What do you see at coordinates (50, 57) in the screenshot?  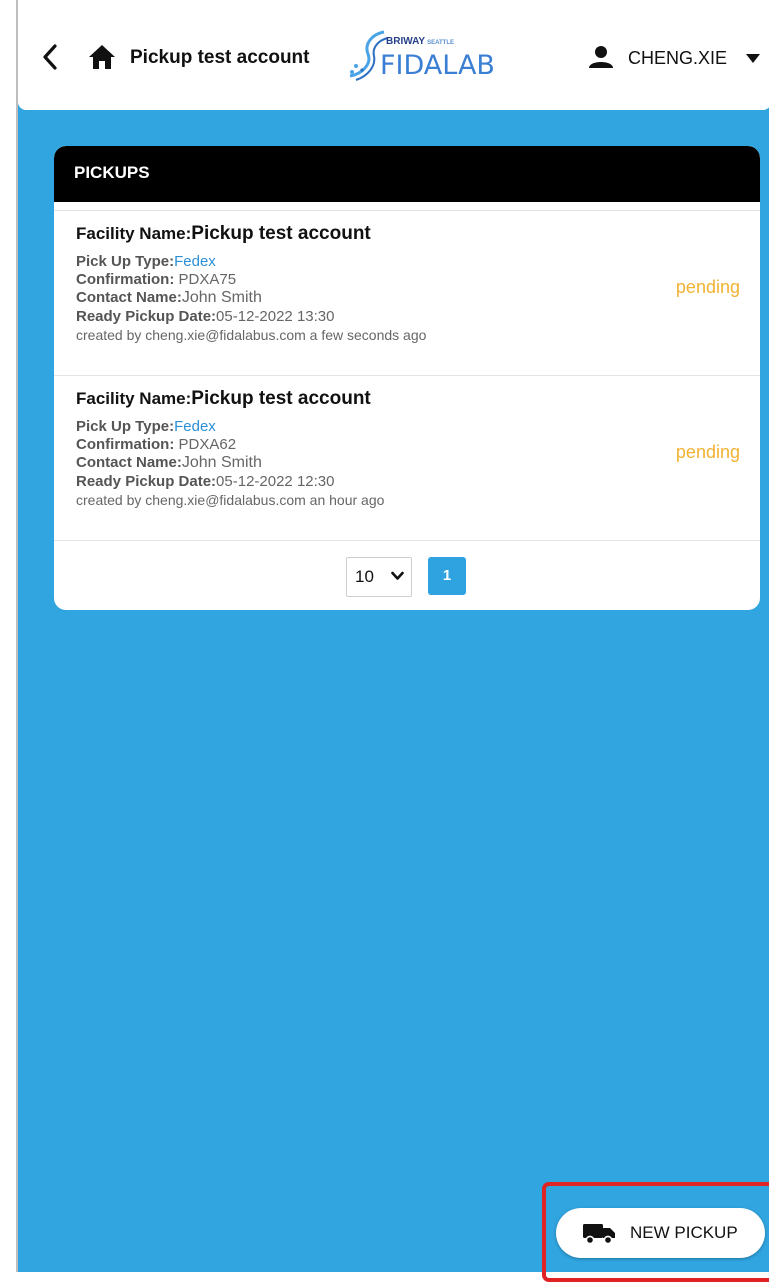 I see `back-arrow-icon` at bounding box center [50, 57].